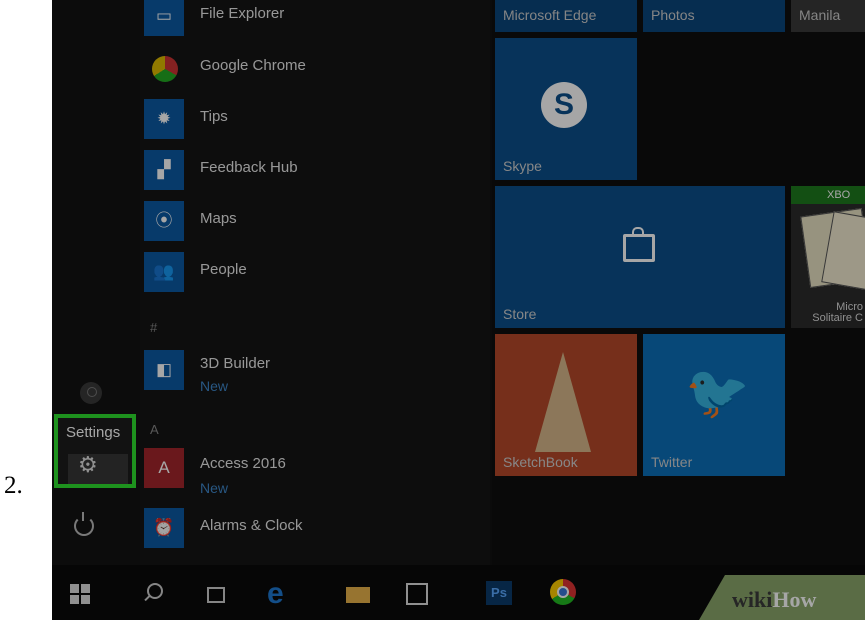  I want to click on file-explorer-icon, so click(358, 595).